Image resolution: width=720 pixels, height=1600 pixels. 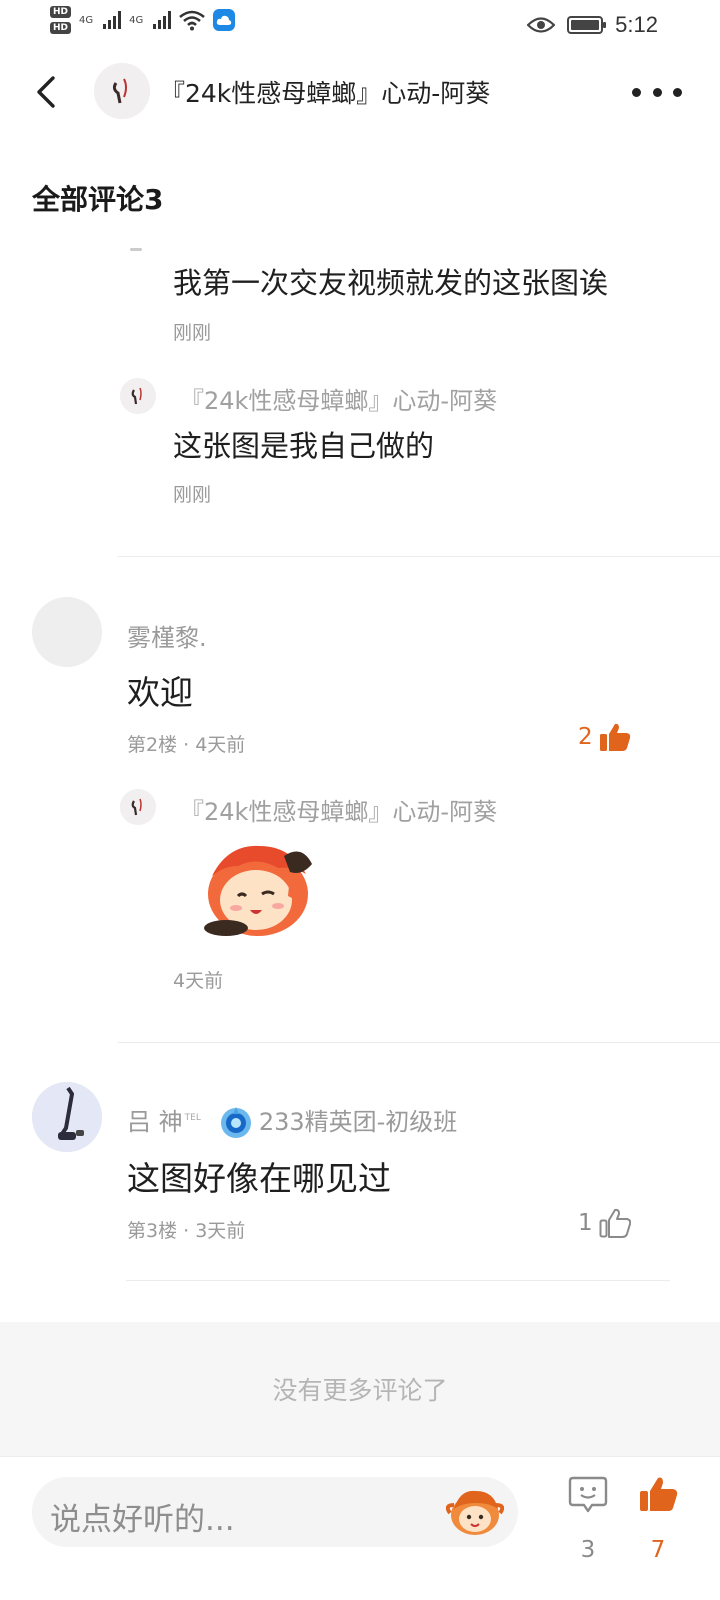 I want to click on like-button: 2, so click(x=604, y=737).